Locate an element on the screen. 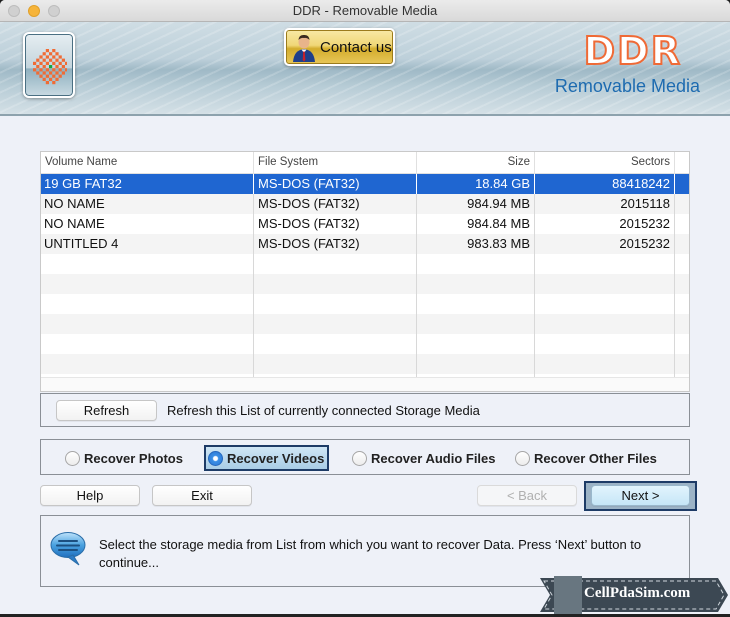 This screenshot has width=730, height=617. minimize-window-button is located at coordinates (34, 11).